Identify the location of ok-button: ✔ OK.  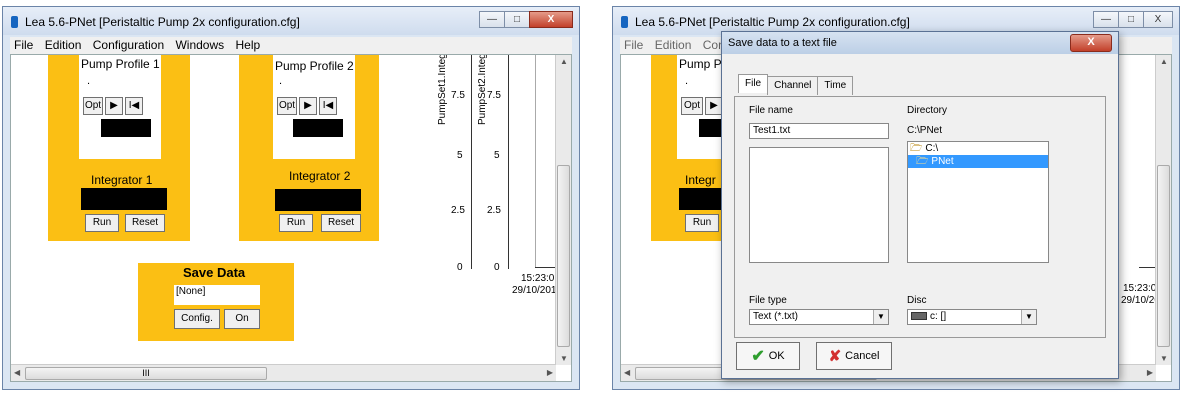
(768, 356).